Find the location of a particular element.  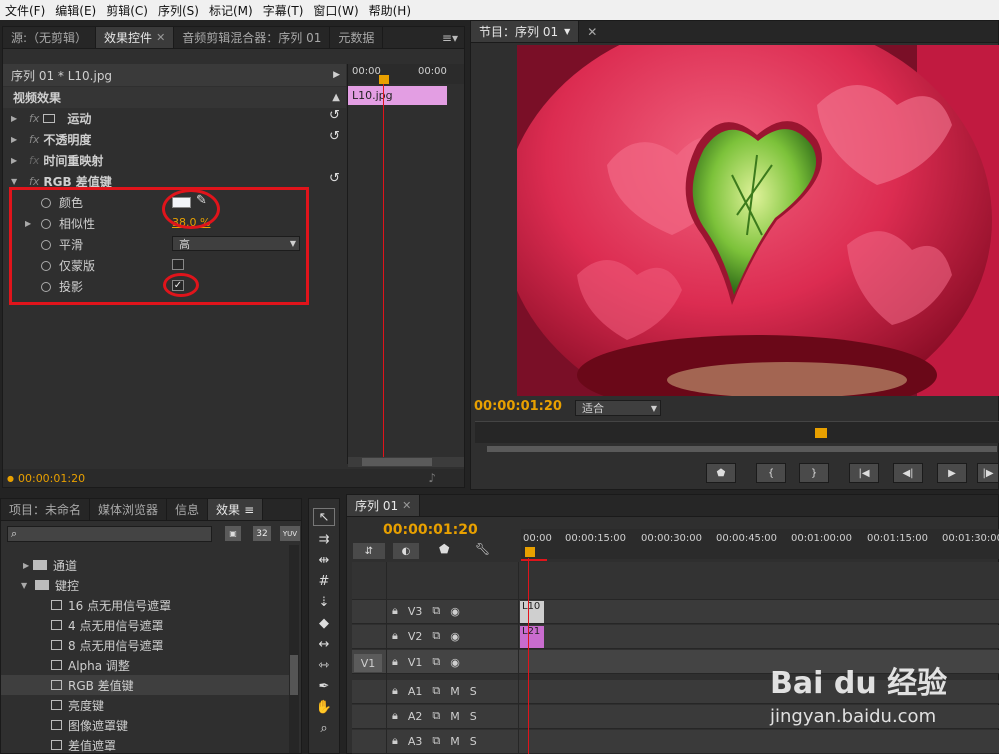

menu-marker: 标记(M) is located at coordinates (231, 10).